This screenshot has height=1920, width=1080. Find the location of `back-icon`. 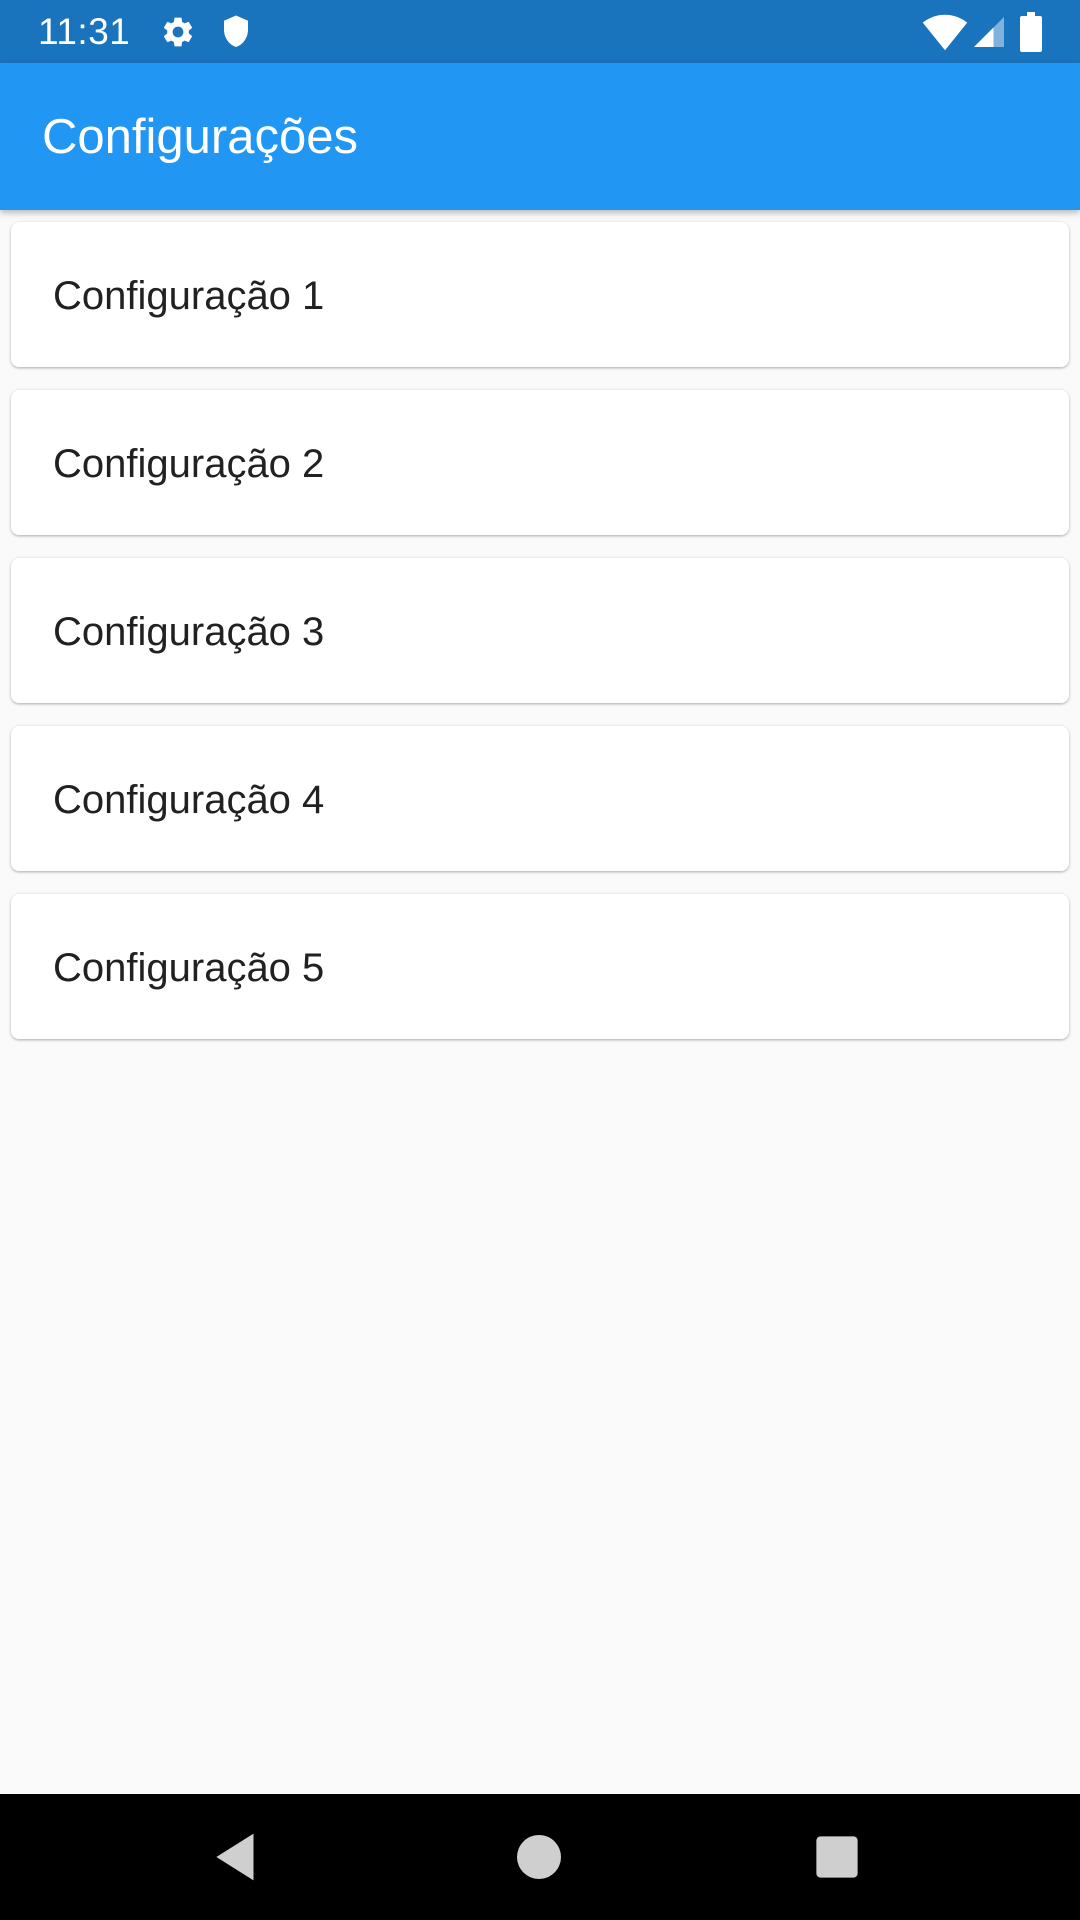

back-icon is located at coordinates (237, 1857).